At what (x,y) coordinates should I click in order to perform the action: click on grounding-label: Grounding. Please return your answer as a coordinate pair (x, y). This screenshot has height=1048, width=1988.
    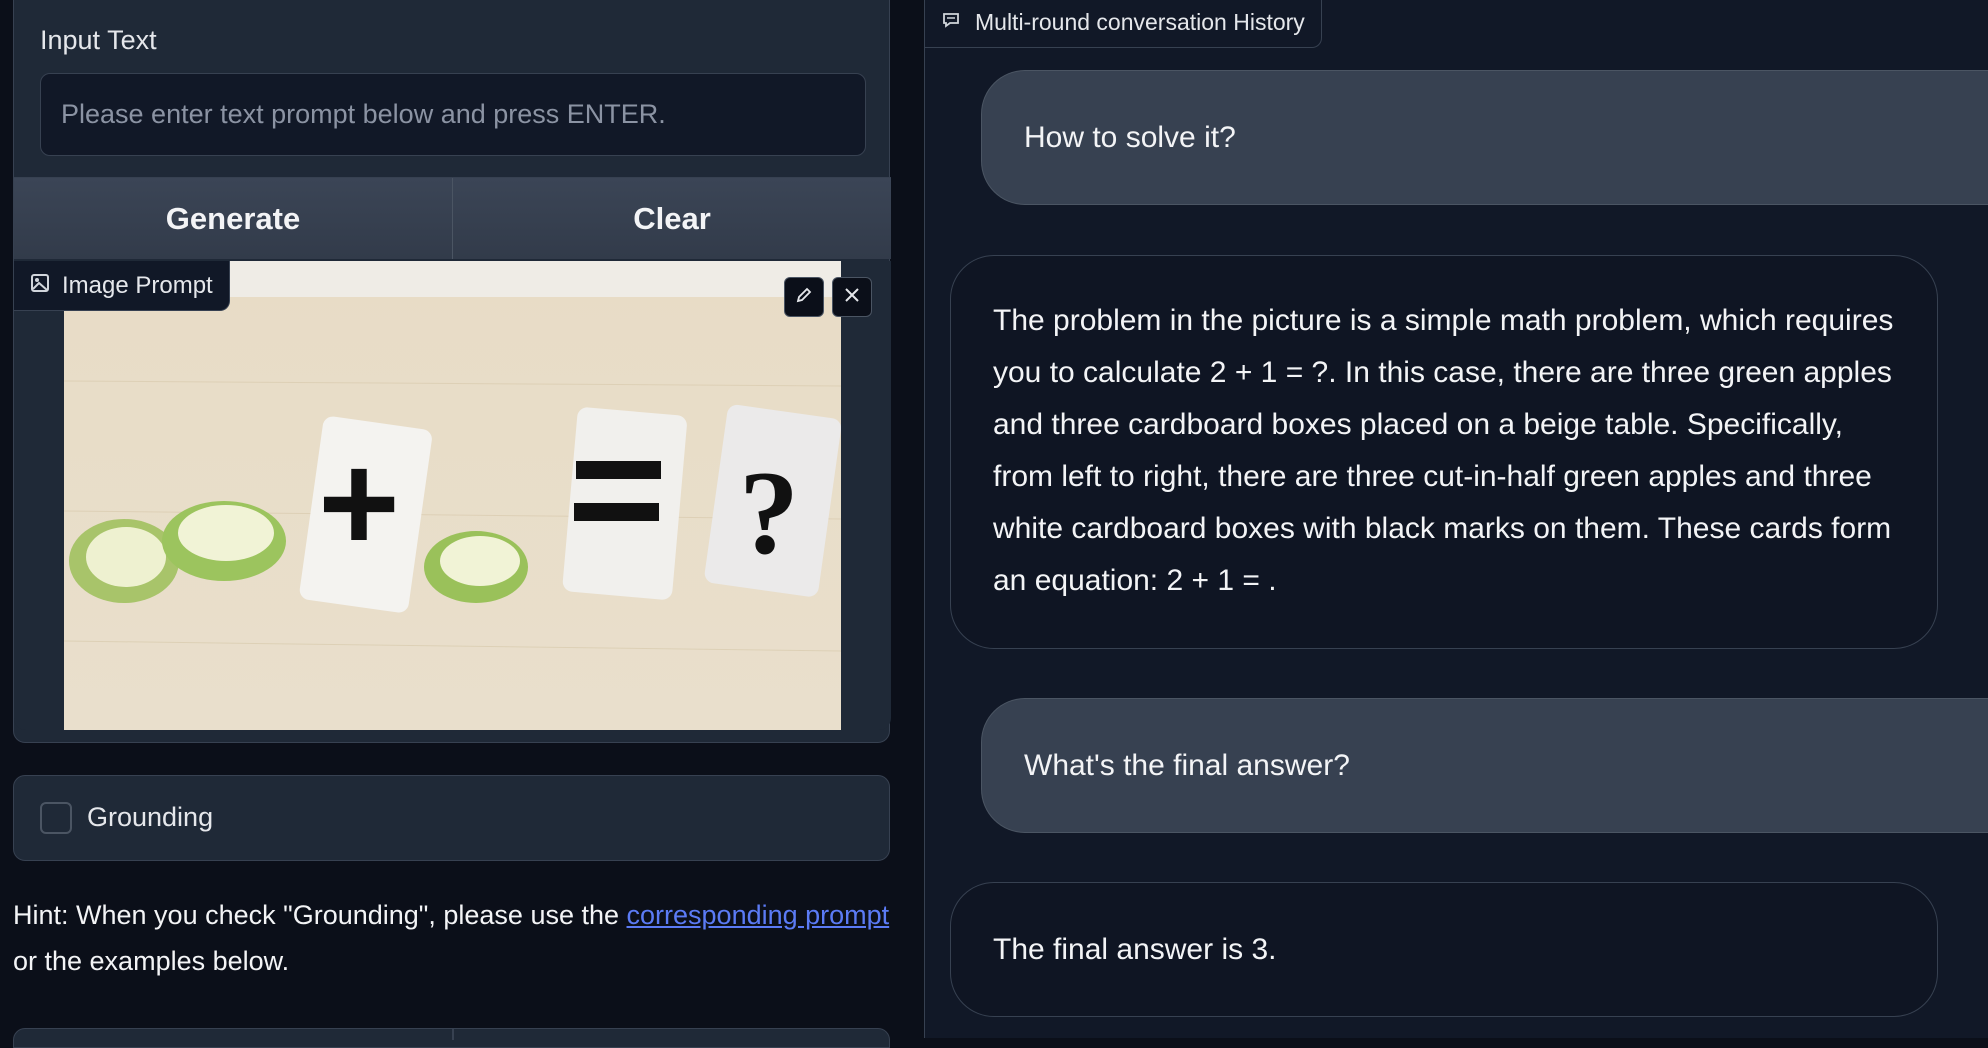
    Looking at the image, I should click on (150, 817).